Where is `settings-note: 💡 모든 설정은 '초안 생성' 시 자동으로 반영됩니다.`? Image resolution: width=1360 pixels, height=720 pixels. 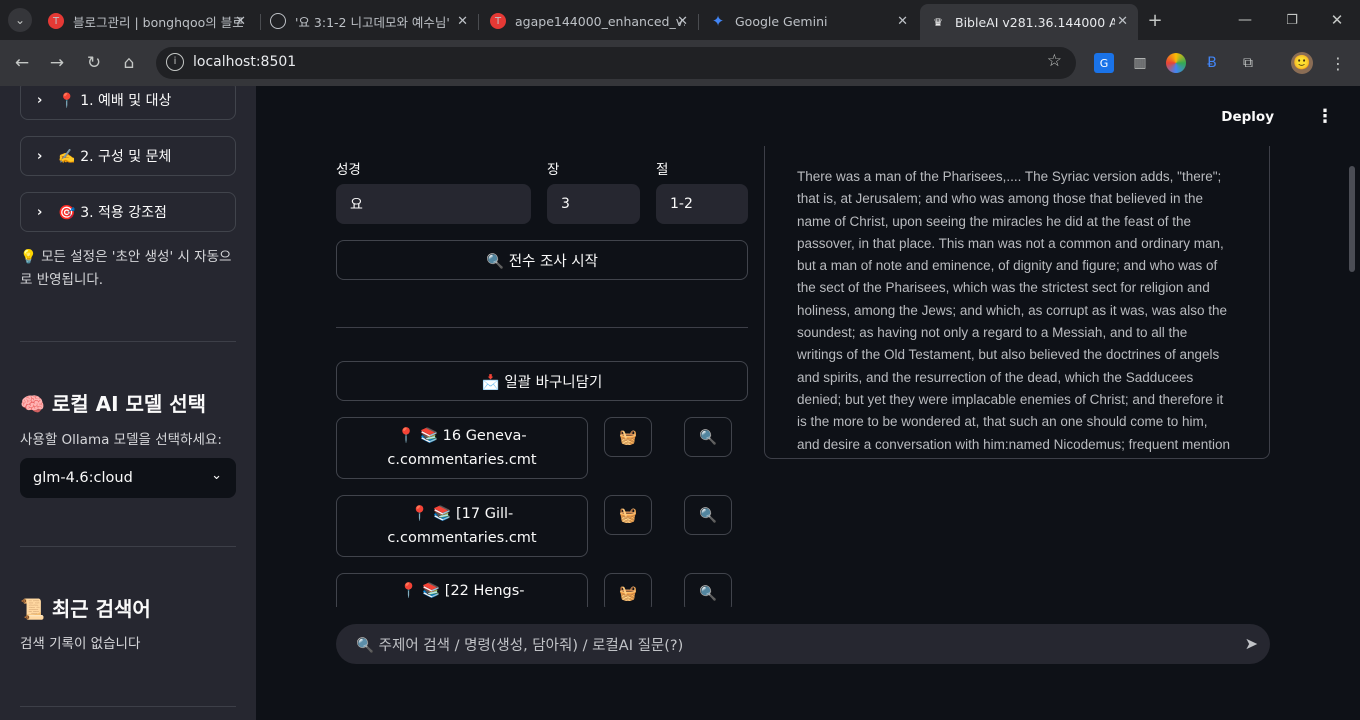 settings-note: 💡 모든 설정은 '초안 생성' 시 자동으로 반영됩니다. is located at coordinates (126, 268).